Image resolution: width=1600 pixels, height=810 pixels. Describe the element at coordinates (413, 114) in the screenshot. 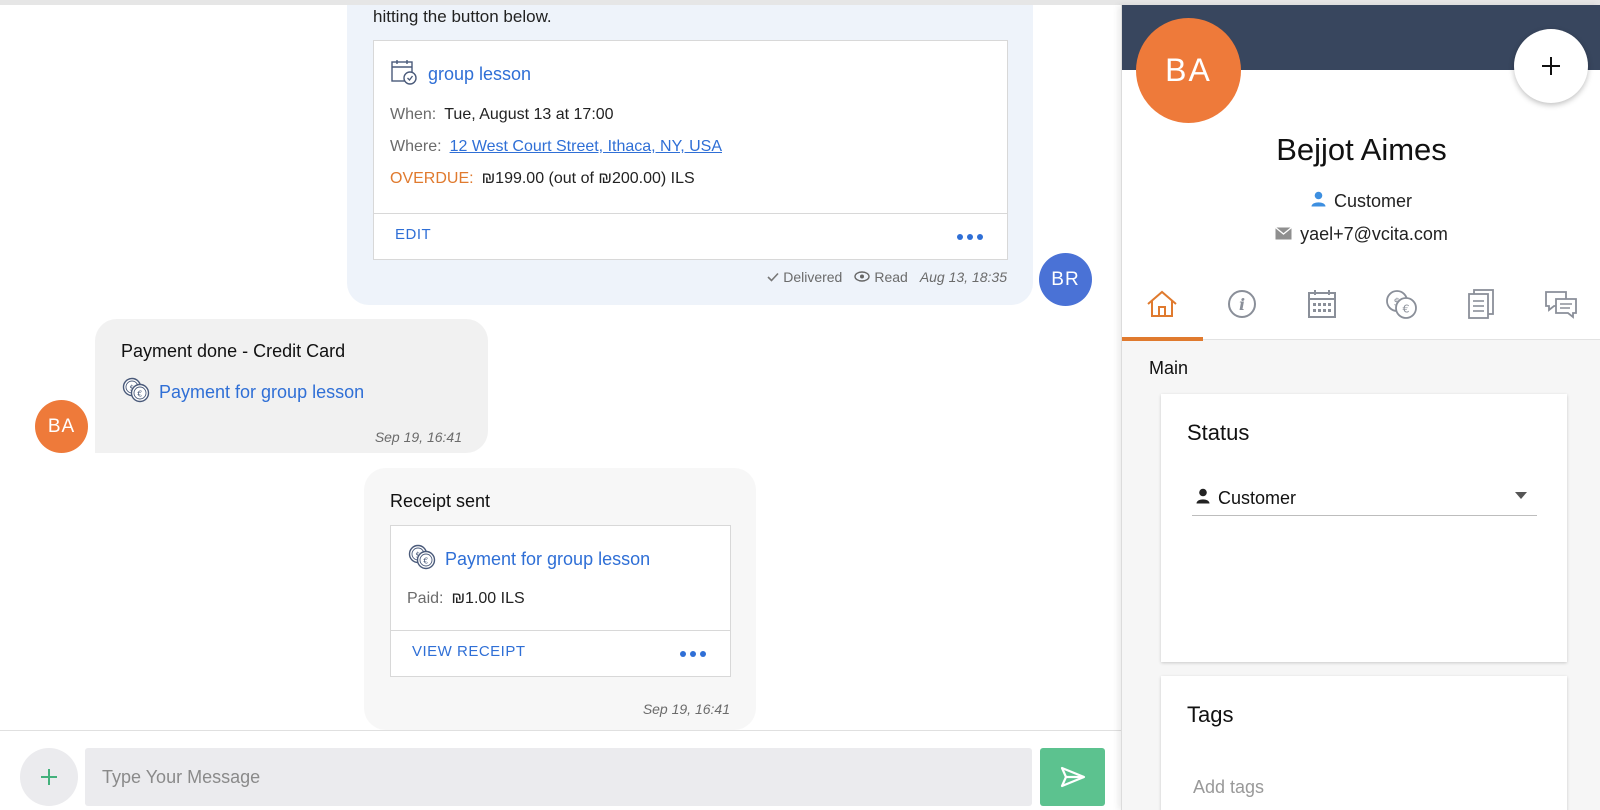

I see `when-label: When:` at that location.